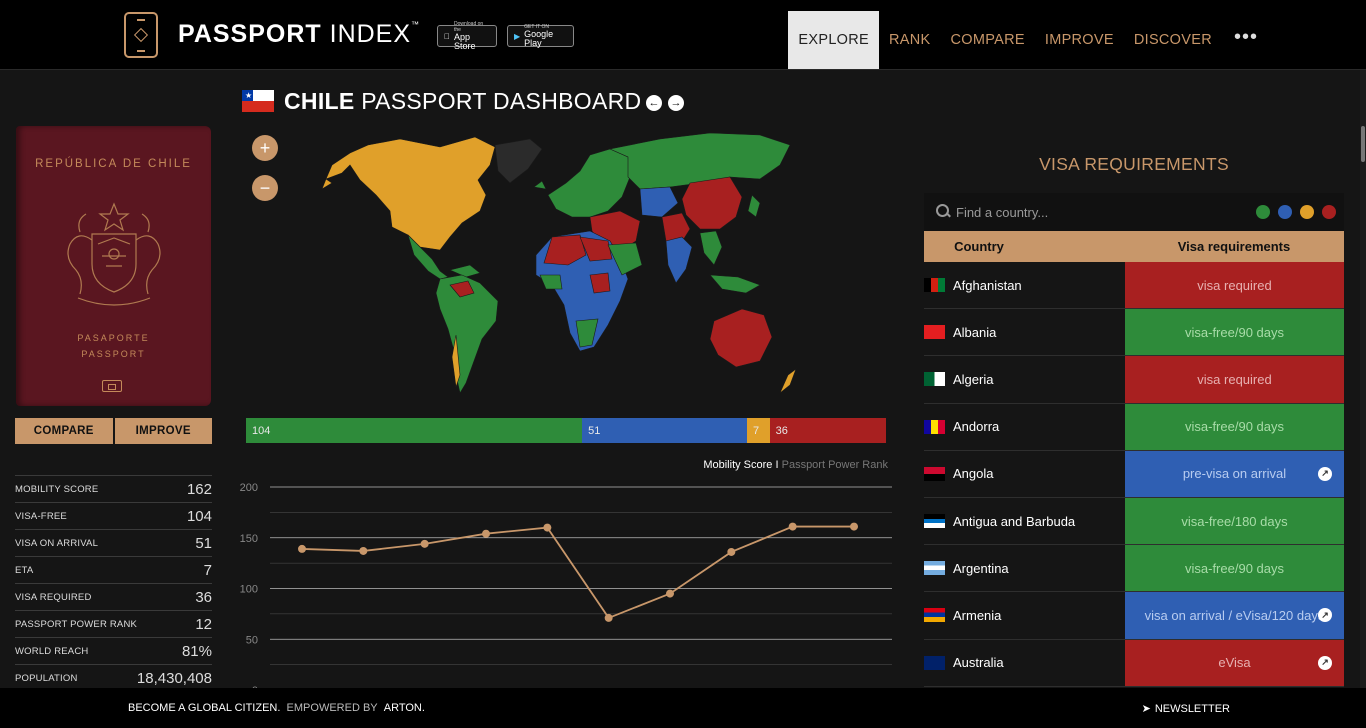  Describe the element at coordinates (737, 465) in the screenshot. I see `legend-mobility-score: Mobility Score` at that location.